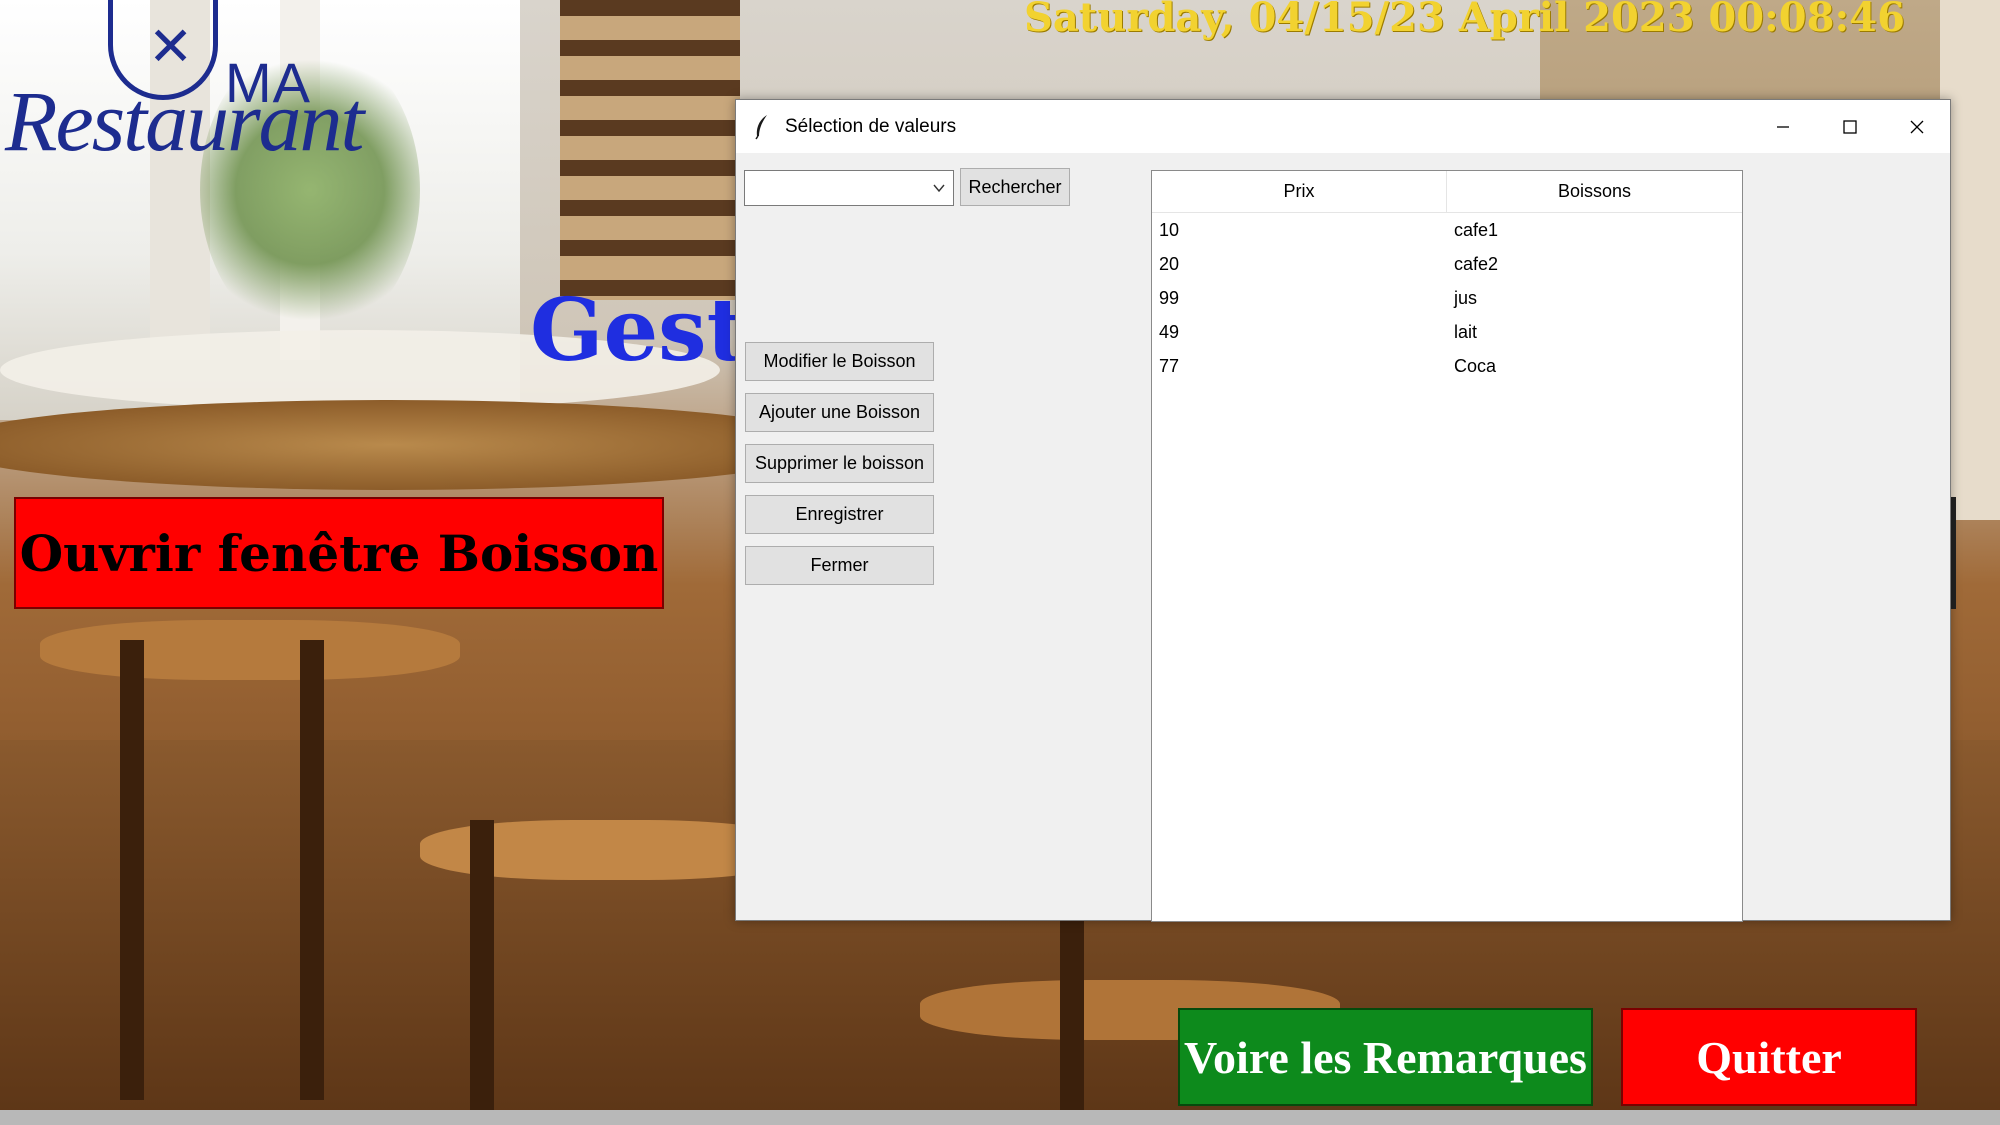 This screenshot has height=1125, width=2000. What do you see at coordinates (1476, 229) in the screenshot?
I see `drink-cell: cafe1` at bounding box center [1476, 229].